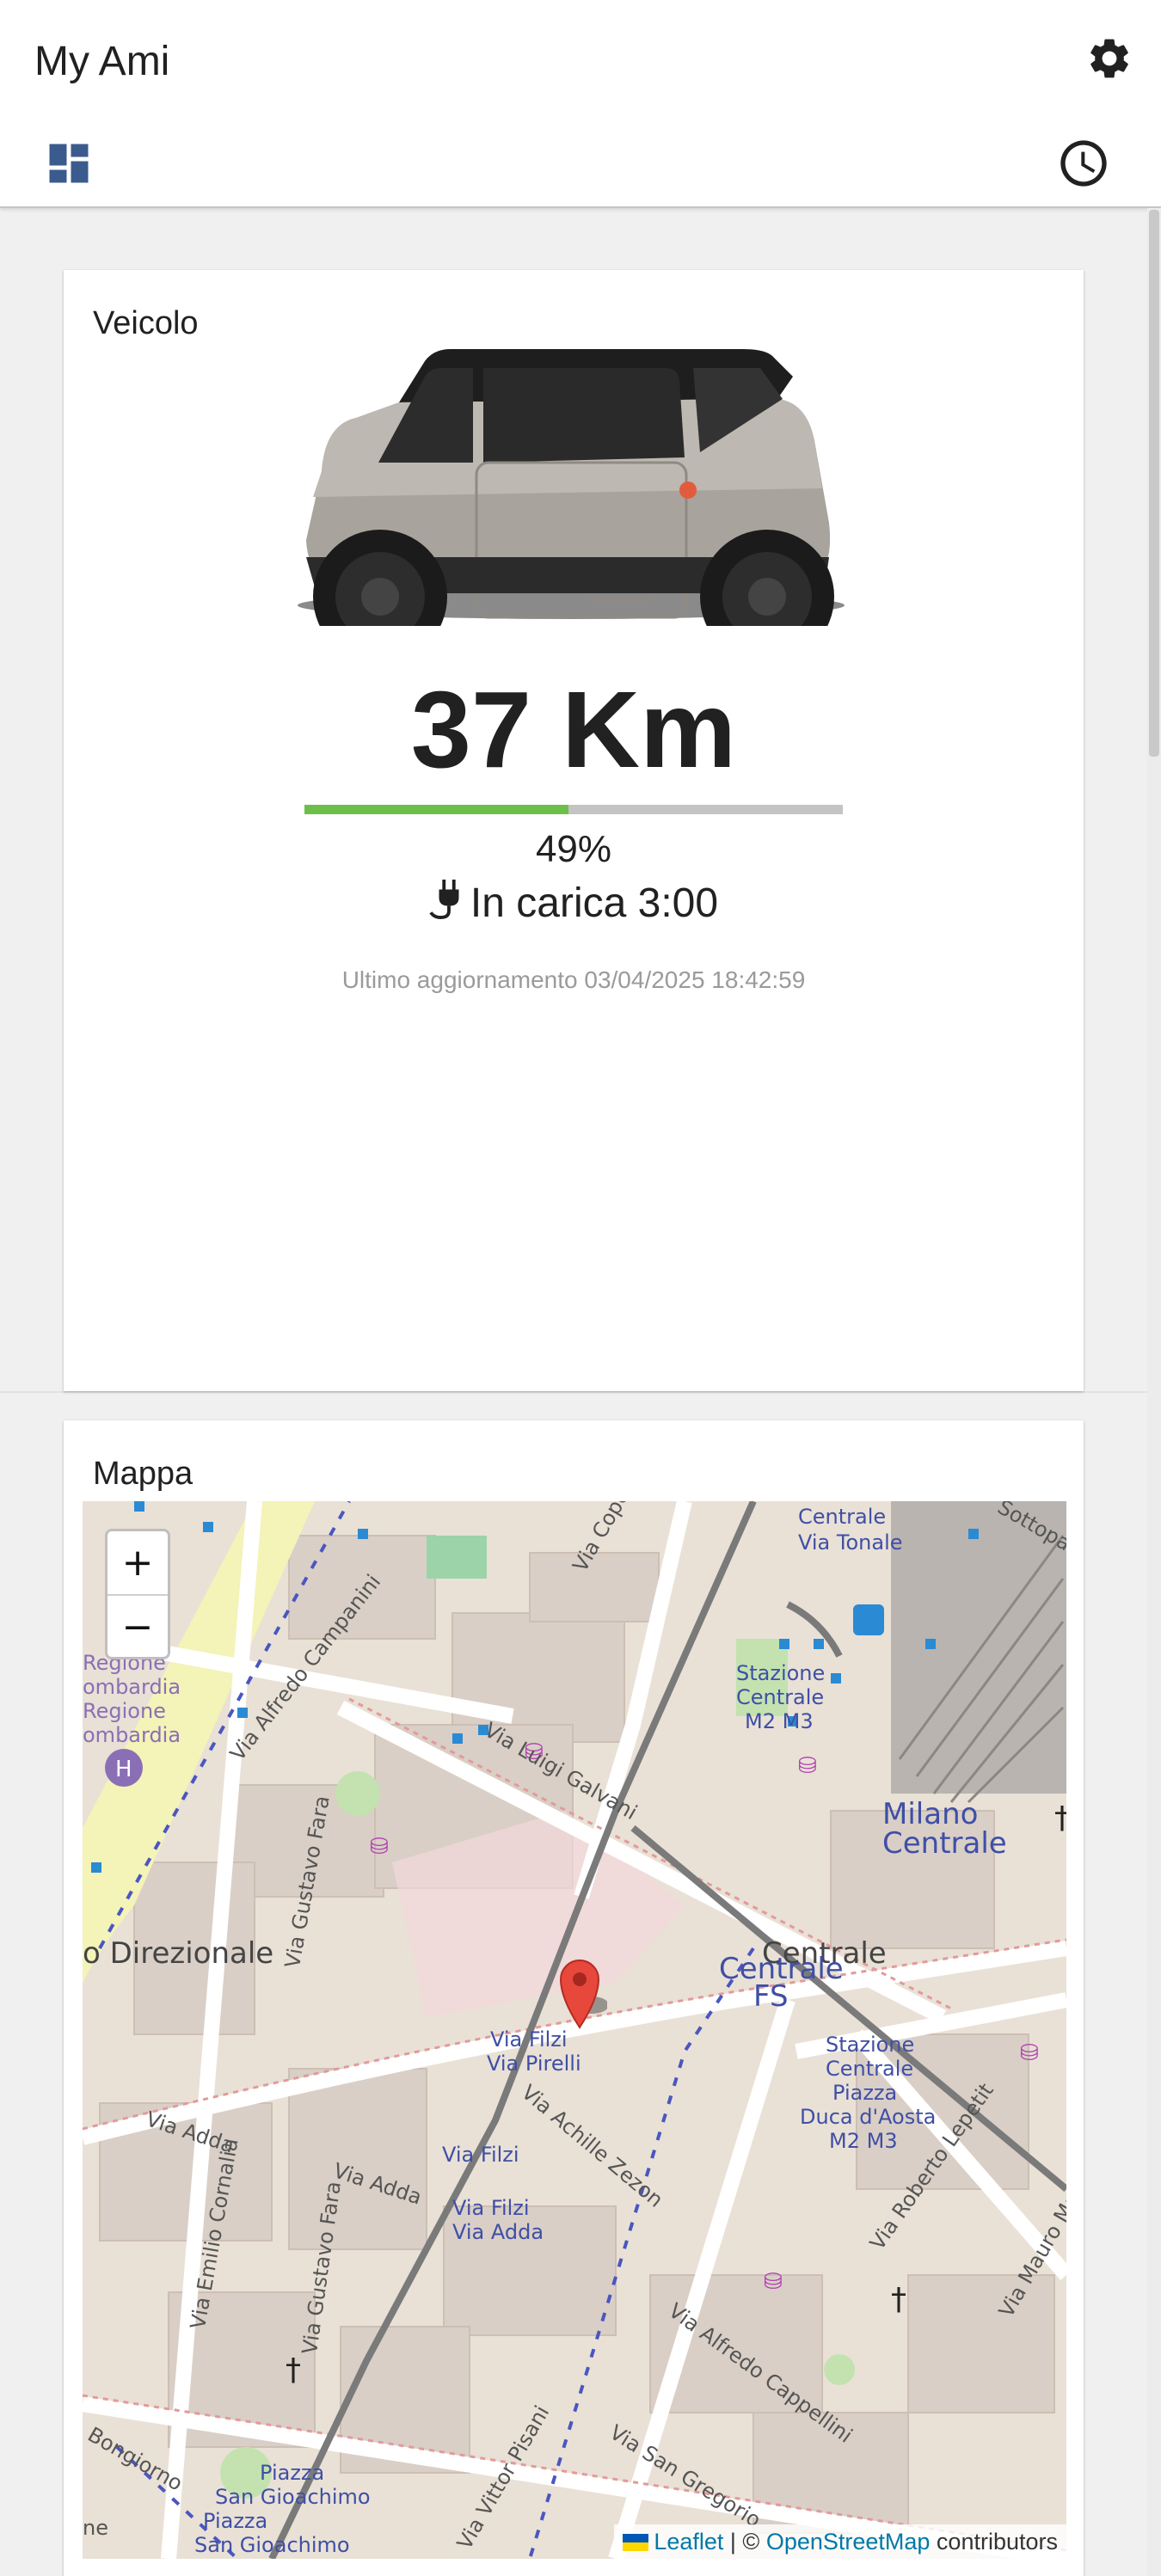 The width and height of the screenshot is (1161, 2576). What do you see at coordinates (534, 2064) in the screenshot?
I see `map-label: Via Pirelli` at bounding box center [534, 2064].